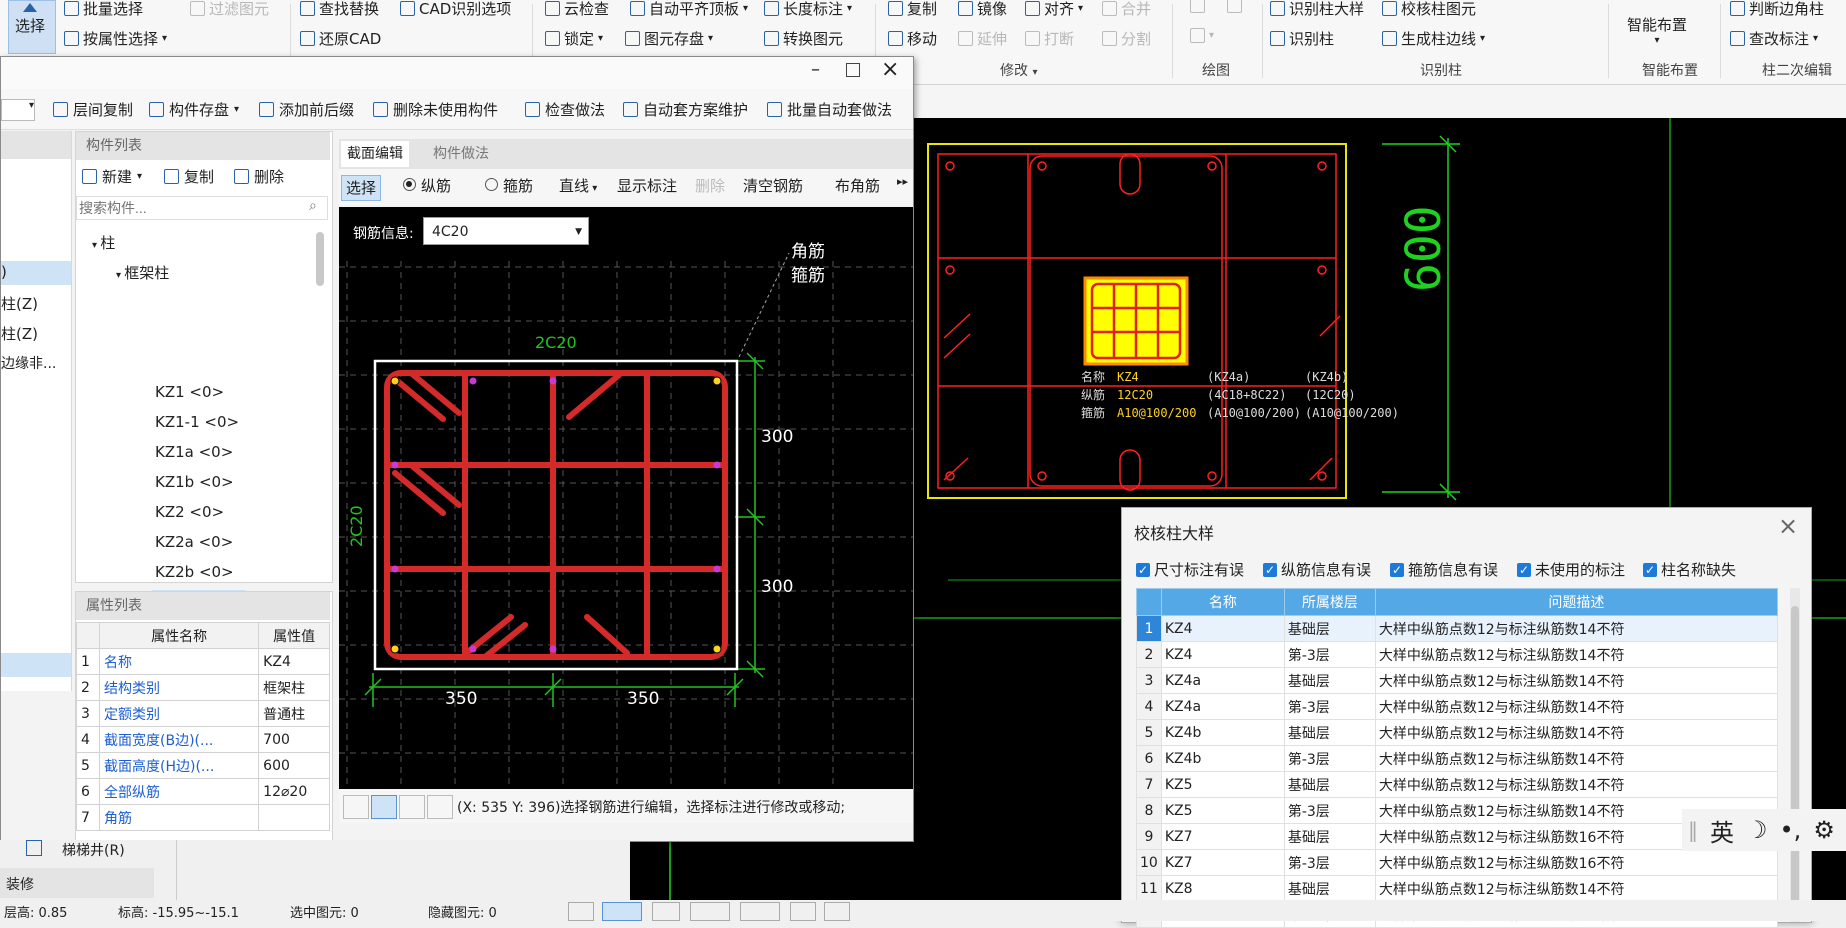 The width and height of the screenshot is (1846, 928). Describe the element at coordinates (197, 422) in the screenshot. I see `component-item: KZ1-1 <0>` at that location.